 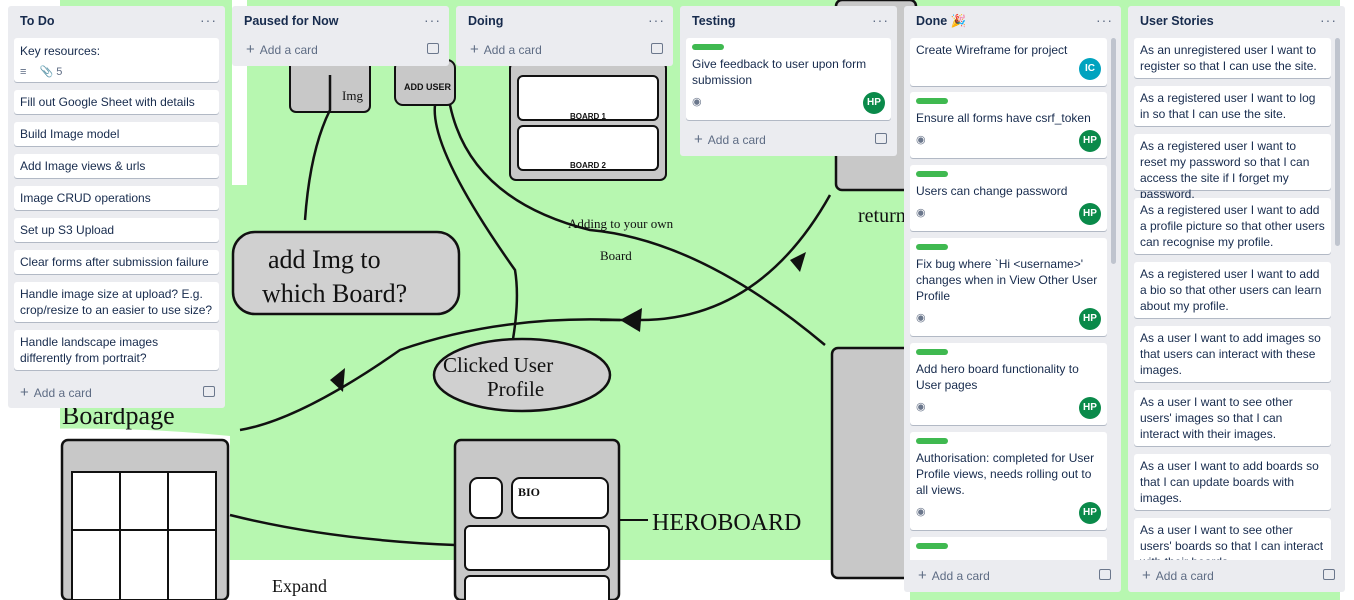 I want to click on list-header: Paused for Now ···, so click(x=340, y=21).